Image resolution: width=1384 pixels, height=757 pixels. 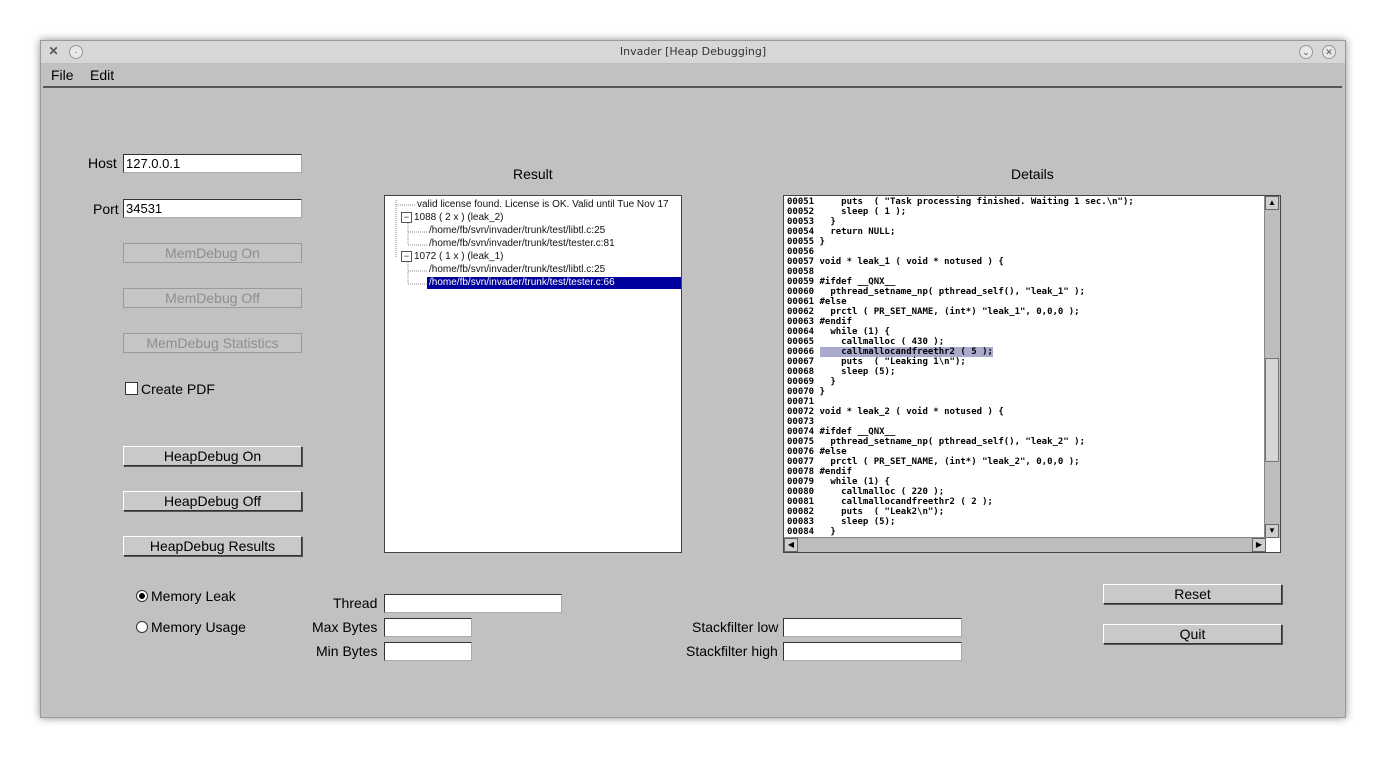 What do you see at coordinates (212, 343) in the screenshot?
I see `memdebug-statistics-button: MemDebug Statistics` at bounding box center [212, 343].